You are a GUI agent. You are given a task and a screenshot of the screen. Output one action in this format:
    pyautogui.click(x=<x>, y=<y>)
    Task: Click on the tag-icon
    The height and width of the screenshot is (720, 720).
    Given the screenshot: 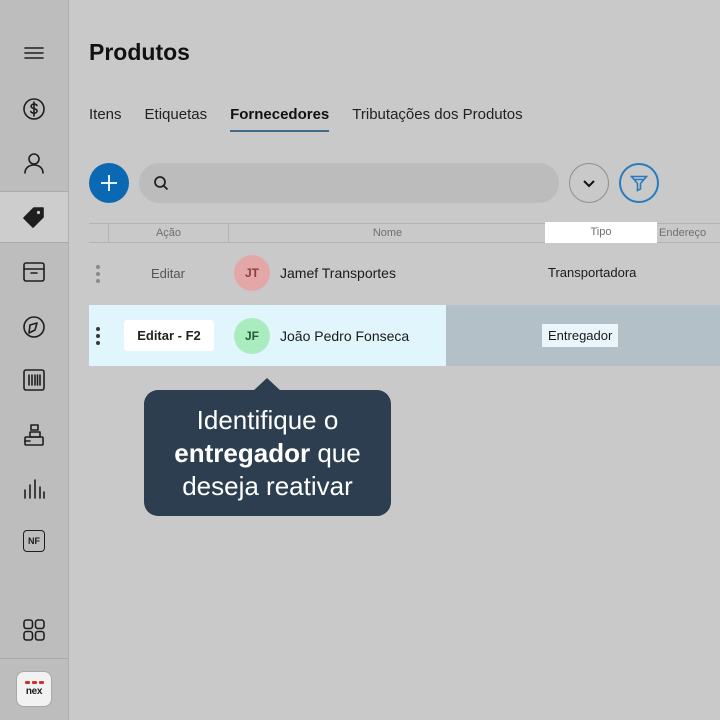 What is the action you would take?
    pyautogui.click(x=33, y=217)
    